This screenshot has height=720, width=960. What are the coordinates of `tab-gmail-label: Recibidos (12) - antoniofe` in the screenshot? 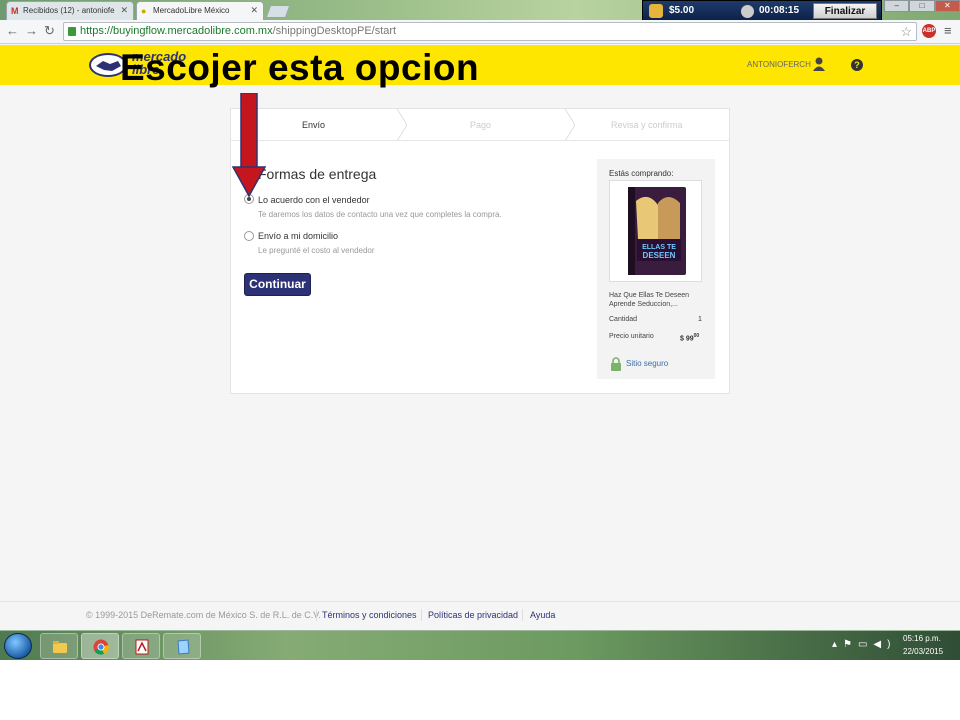 It's located at (69, 10).